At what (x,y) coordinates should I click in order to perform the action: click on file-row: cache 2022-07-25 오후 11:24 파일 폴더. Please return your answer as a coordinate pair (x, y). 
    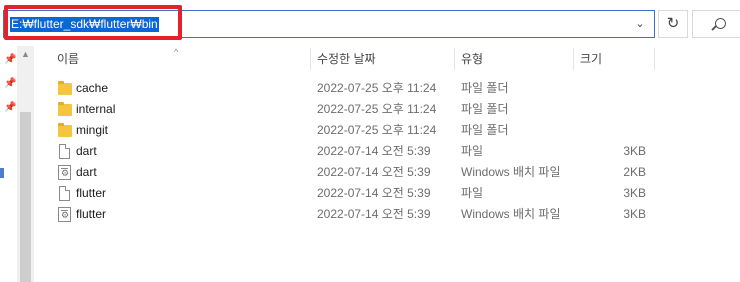
    Looking at the image, I should click on (370, 88).